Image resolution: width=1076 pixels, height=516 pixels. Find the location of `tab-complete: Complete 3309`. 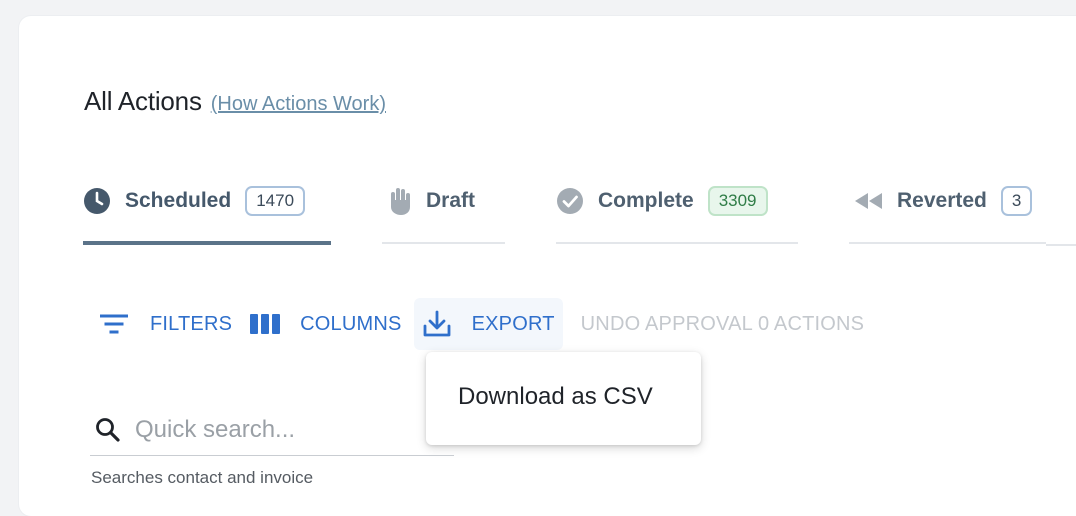

tab-complete: Complete 3309 is located at coordinates (677, 212).